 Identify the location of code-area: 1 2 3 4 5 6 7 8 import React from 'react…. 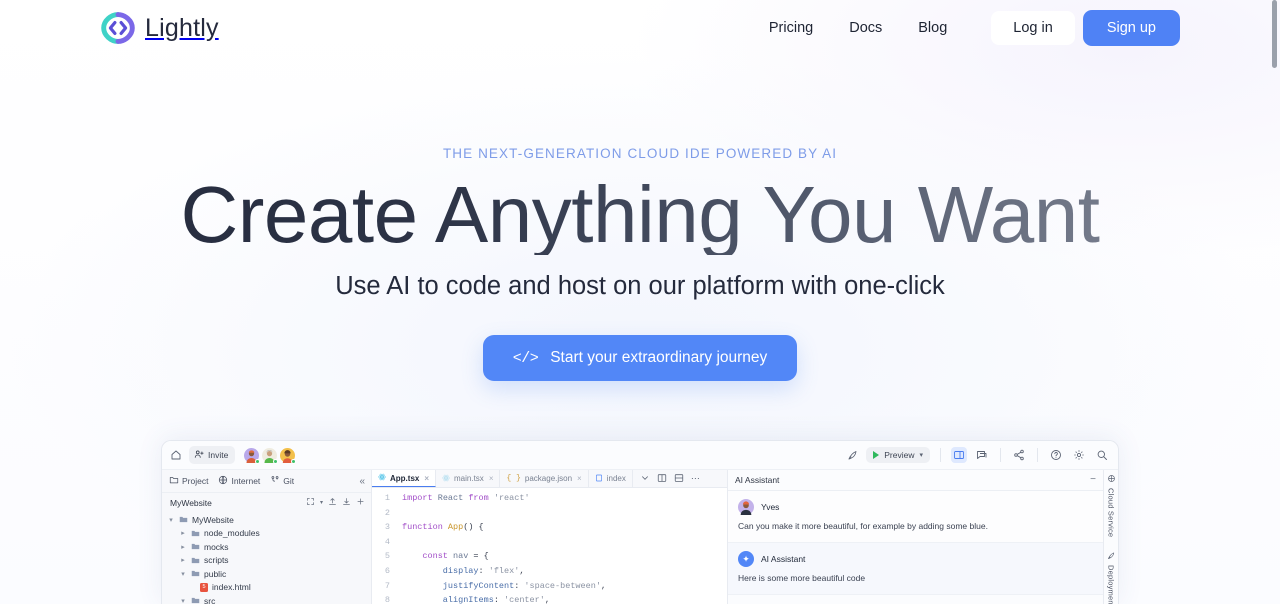
(549, 546).